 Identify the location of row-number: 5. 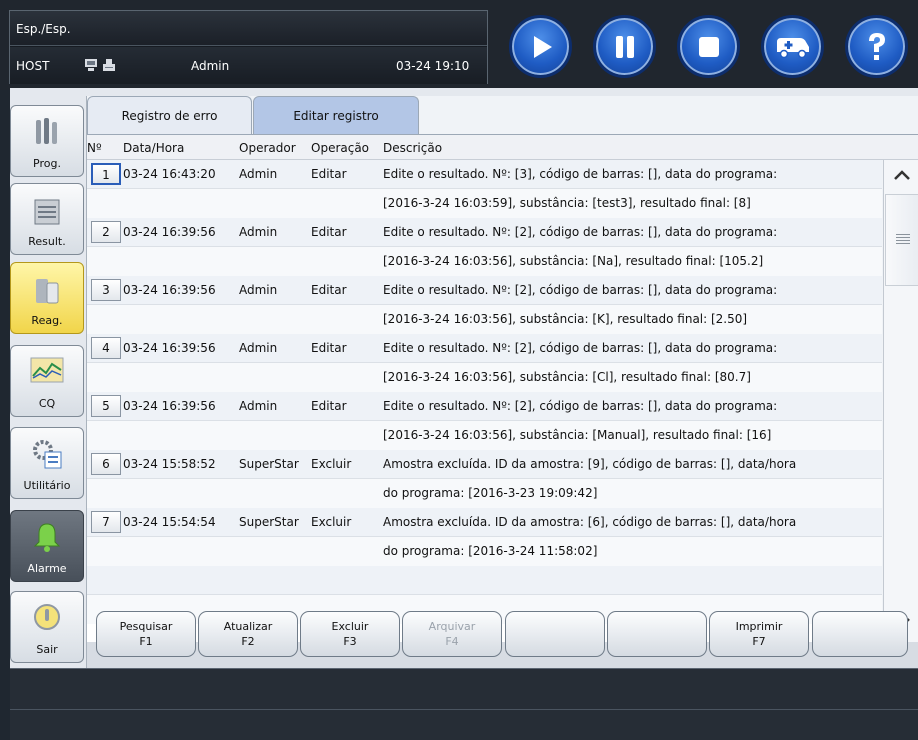
(106, 406).